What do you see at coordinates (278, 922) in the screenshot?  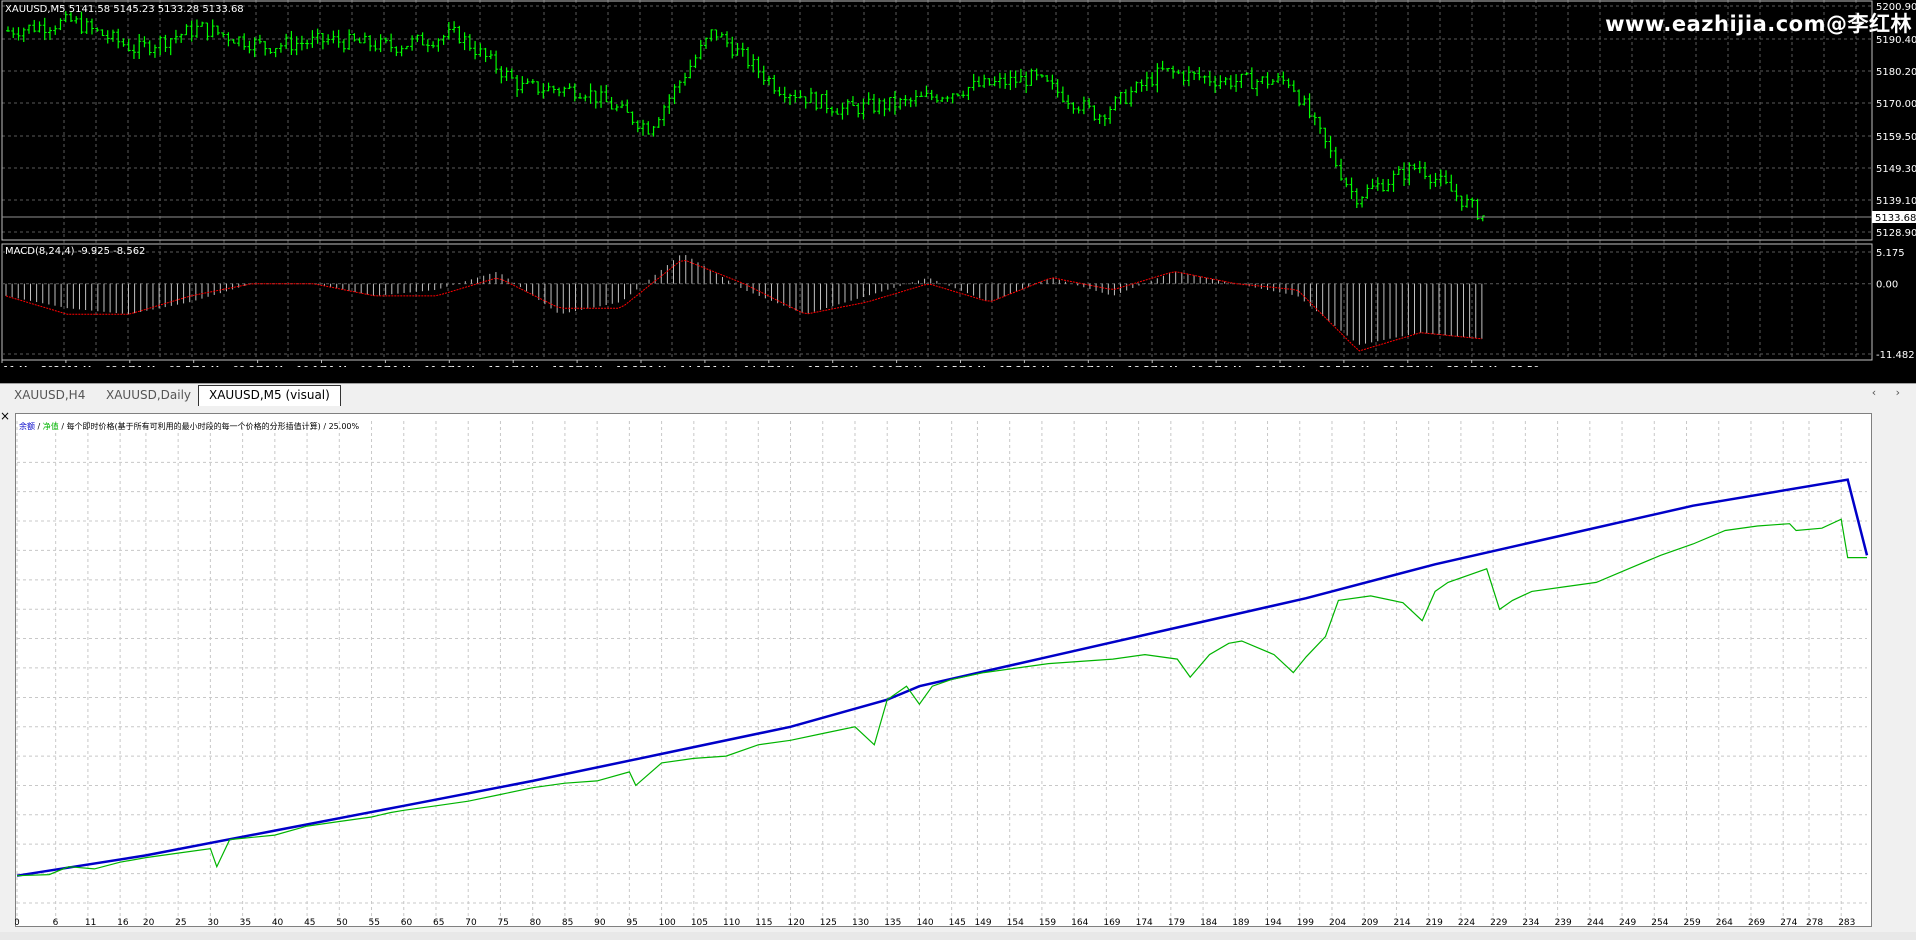 I see `graph-x-label: 40` at bounding box center [278, 922].